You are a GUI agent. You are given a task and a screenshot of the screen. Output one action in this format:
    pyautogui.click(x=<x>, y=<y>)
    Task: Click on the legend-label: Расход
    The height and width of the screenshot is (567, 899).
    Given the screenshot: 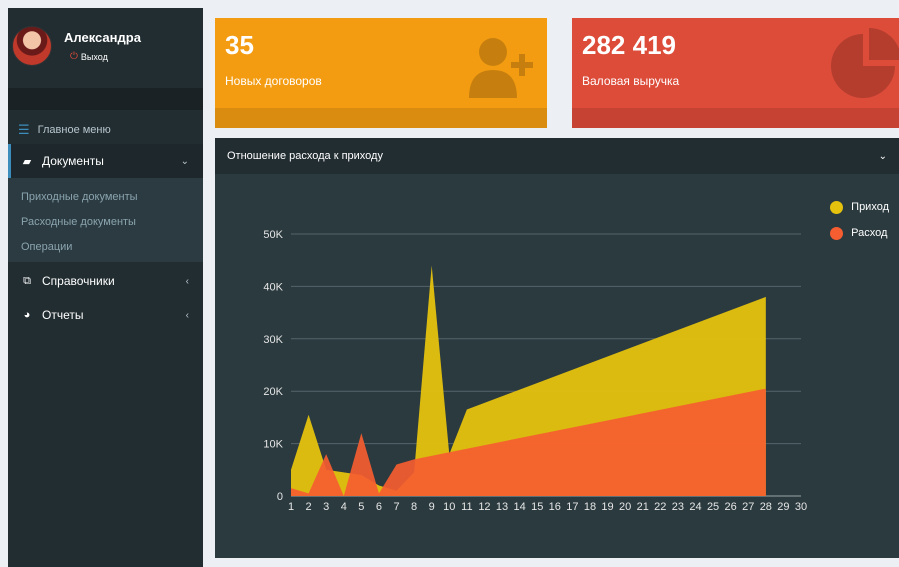 What is the action you would take?
    pyautogui.click(x=869, y=233)
    